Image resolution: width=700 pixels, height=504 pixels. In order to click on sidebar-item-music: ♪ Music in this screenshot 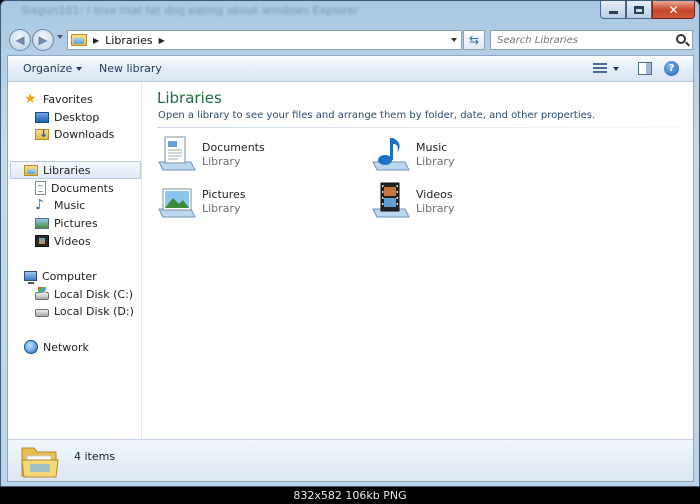, I will do `click(46, 205)`.